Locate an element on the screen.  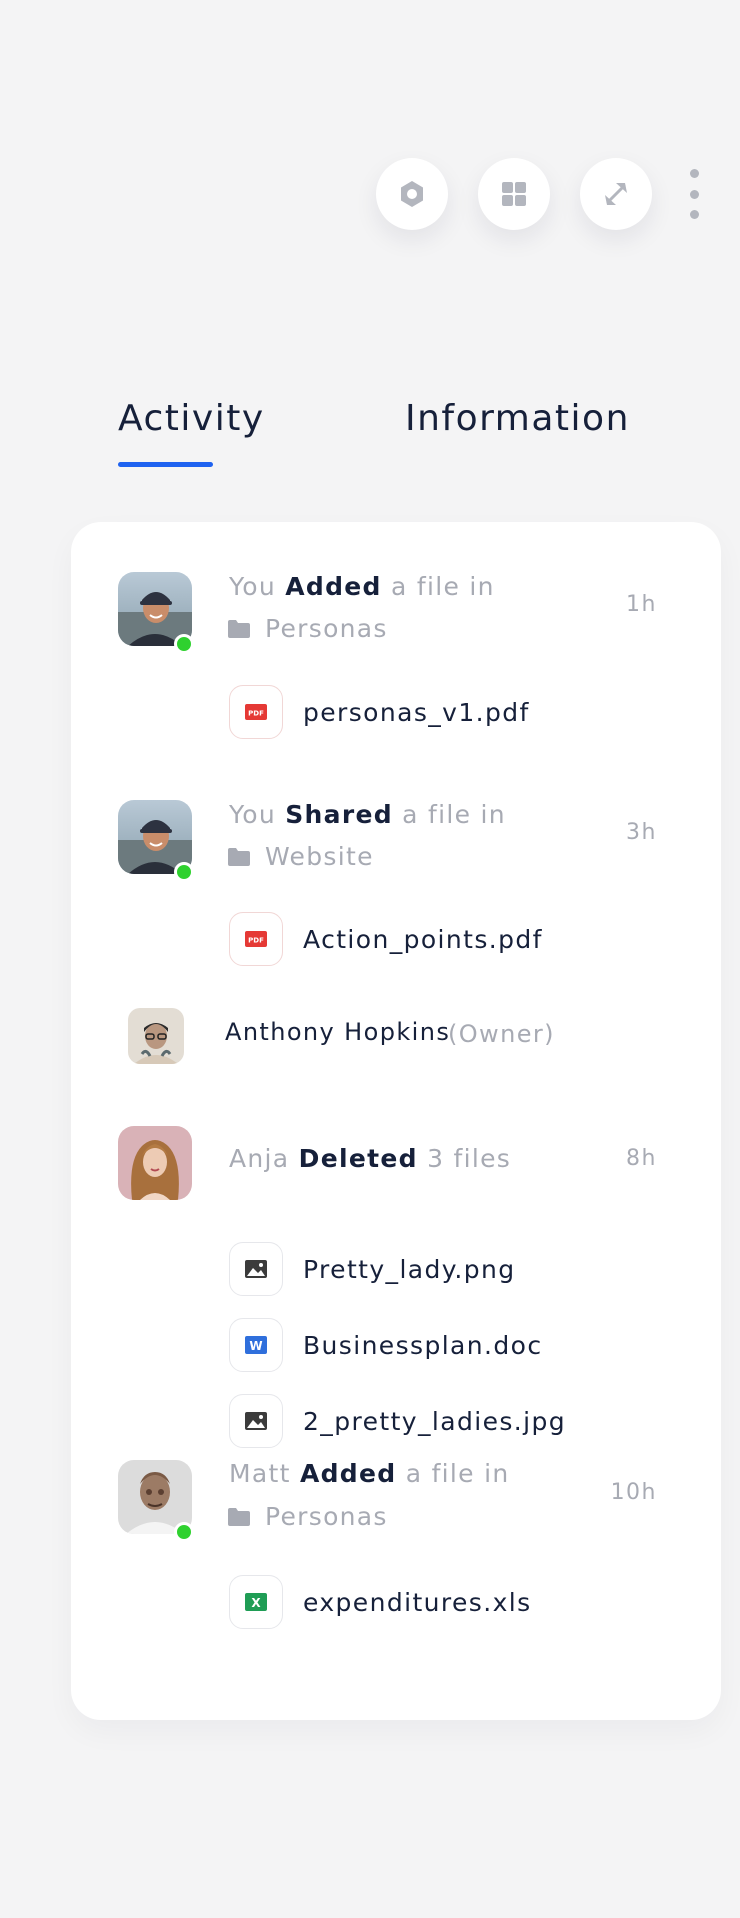
folder-link: Website is located at coordinates (300, 856).